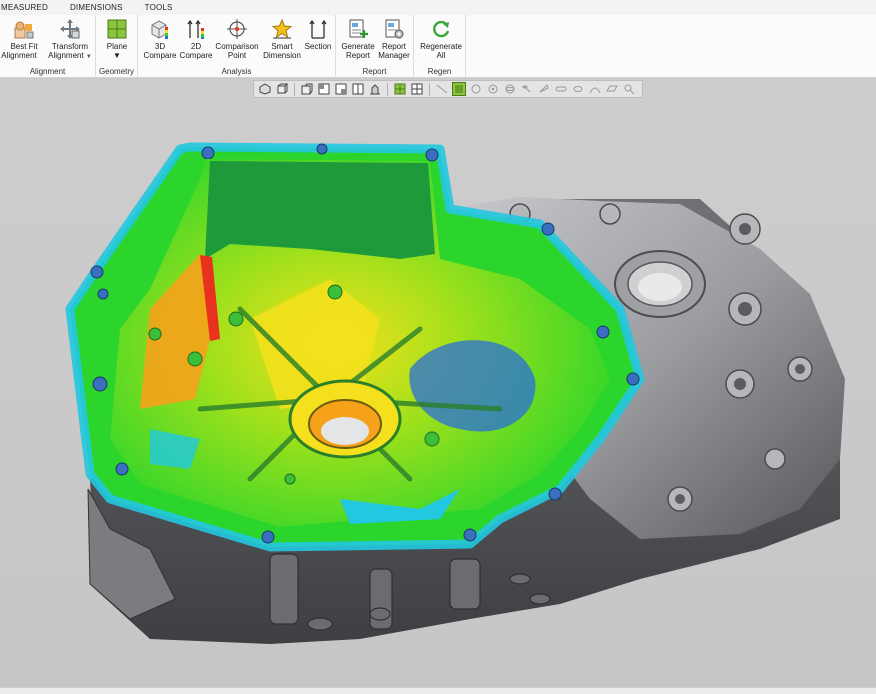 Image resolution: width=876 pixels, height=694 pixels. I want to click on section-label: Section, so click(318, 46).